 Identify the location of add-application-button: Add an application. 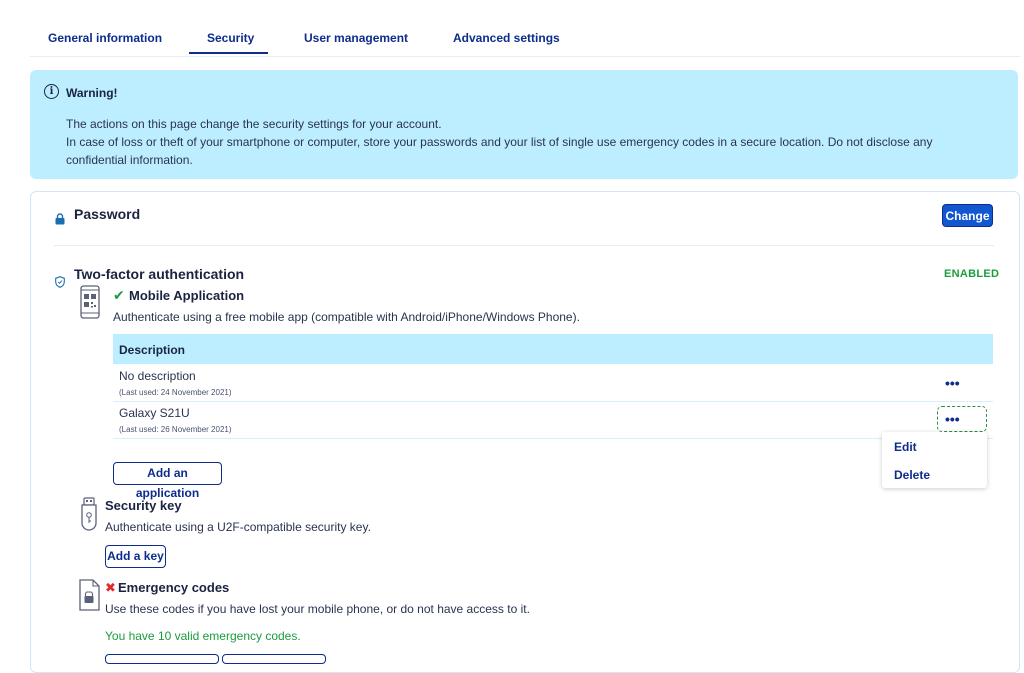
(167, 481).